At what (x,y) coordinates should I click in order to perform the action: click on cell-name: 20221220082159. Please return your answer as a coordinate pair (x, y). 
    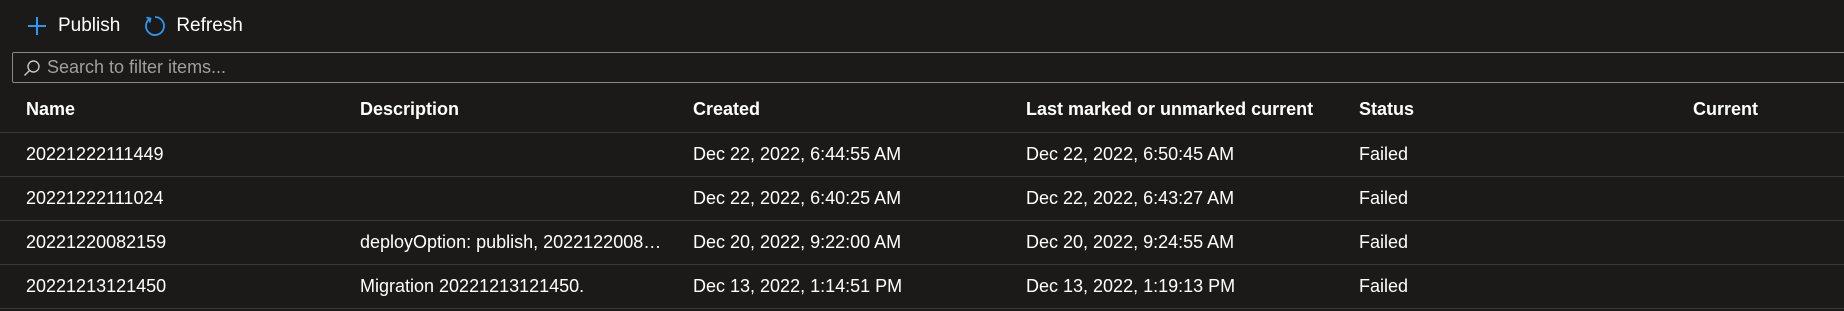
    Looking at the image, I should click on (96, 242).